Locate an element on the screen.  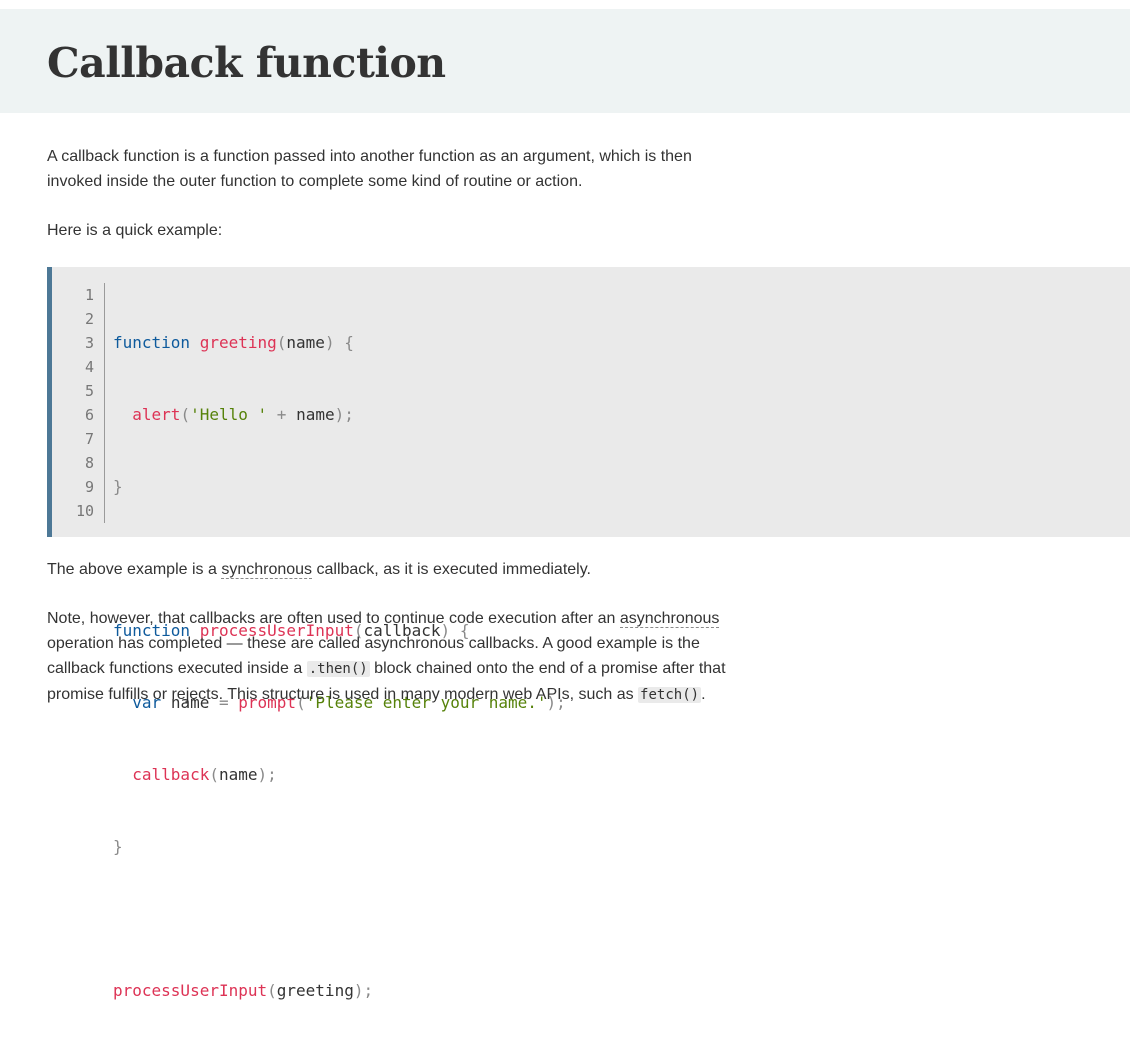
code-line: processUserInput(greeting); is located at coordinates (243, 990).